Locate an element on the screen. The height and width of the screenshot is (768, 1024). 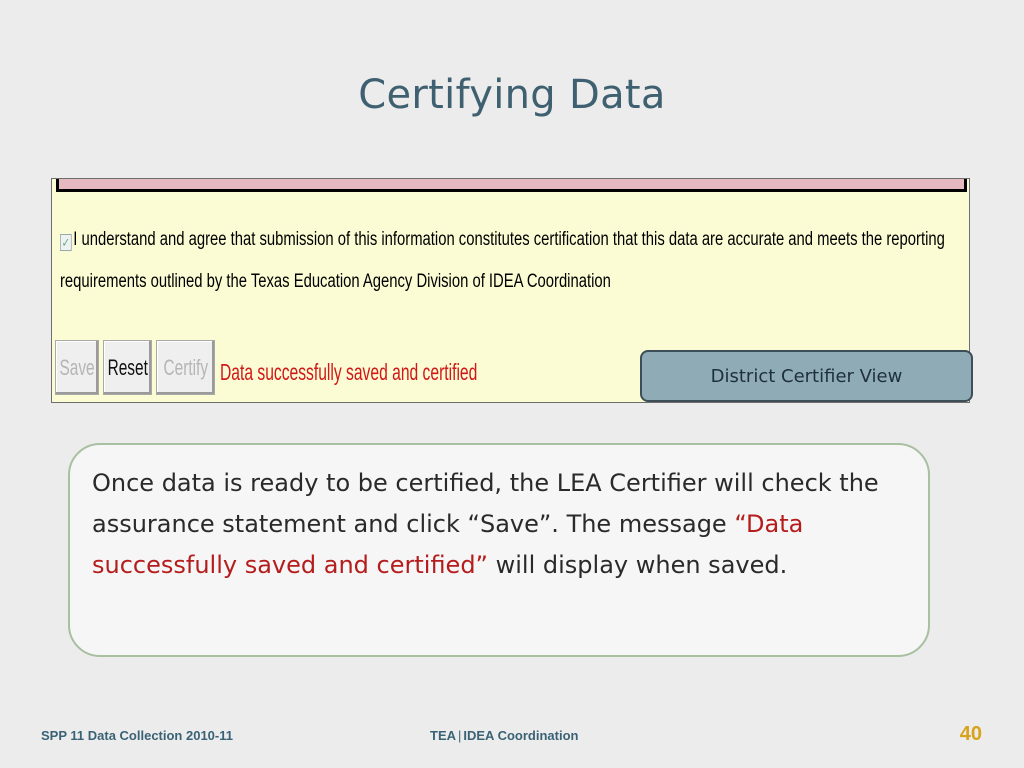
certify-button: Certify is located at coordinates (185, 367).